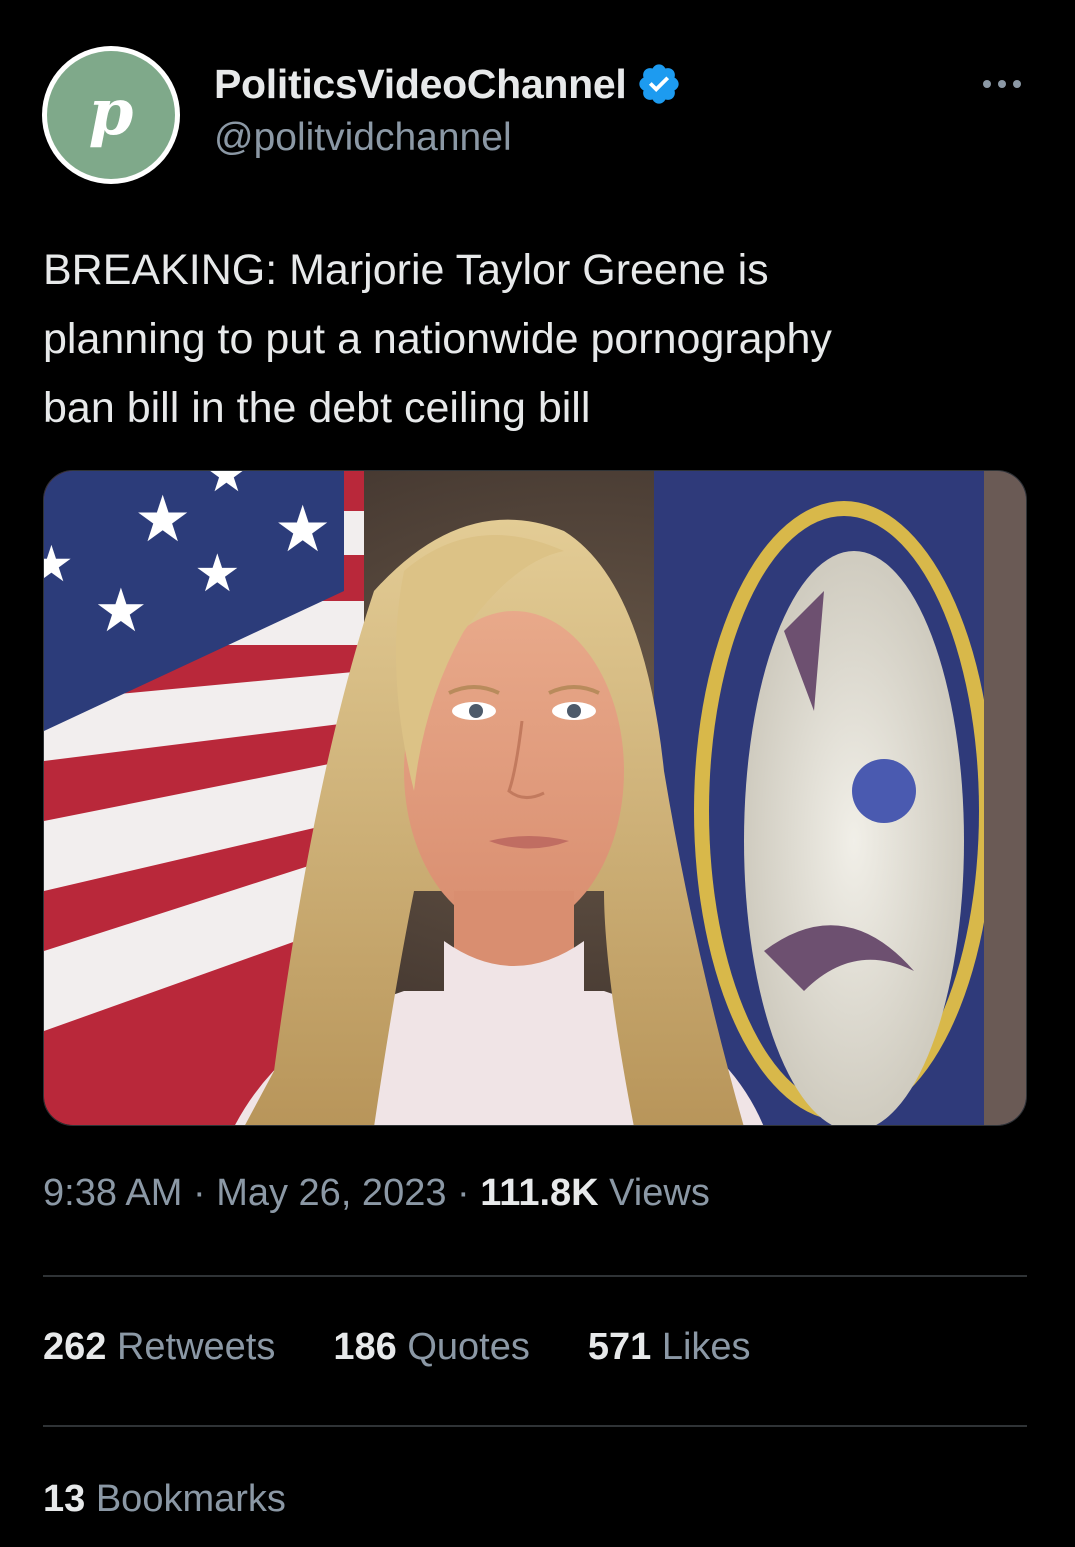 This screenshot has height=1547, width=1075. What do you see at coordinates (75, 1347) in the screenshot?
I see `retweets-count: 262` at bounding box center [75, 1347].